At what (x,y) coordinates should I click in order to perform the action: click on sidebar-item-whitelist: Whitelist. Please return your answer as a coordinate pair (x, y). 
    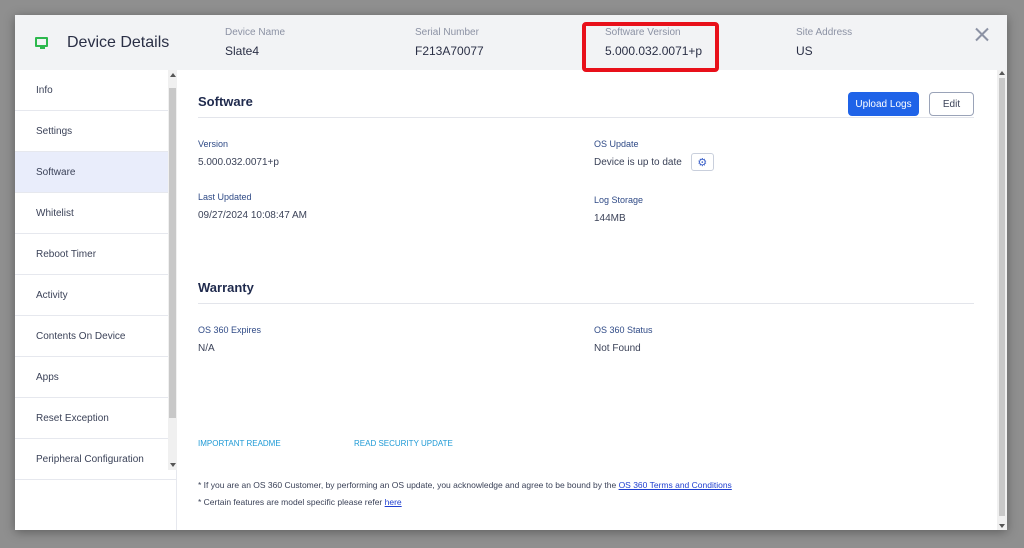
    Looking at the image, I should click on (95, 213).